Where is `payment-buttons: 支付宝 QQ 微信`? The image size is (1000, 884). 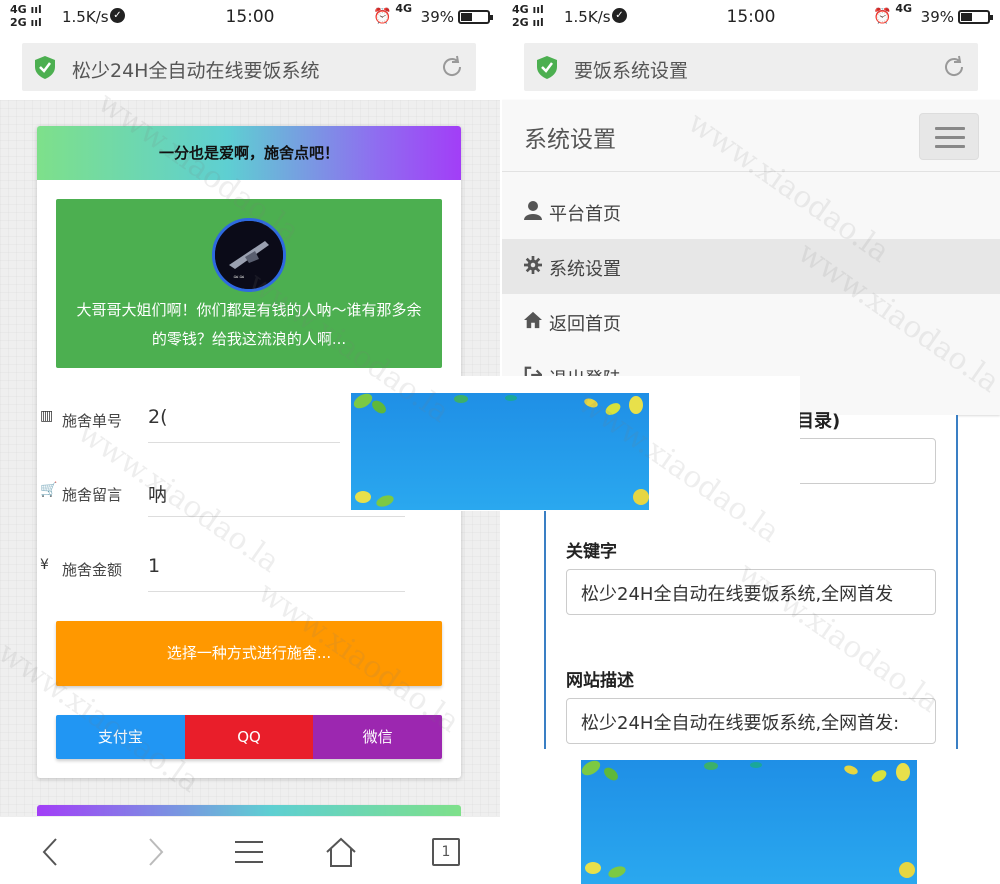 payment-buttons: 支付宝 QQ 微信 is located at coordinates (249, 737).